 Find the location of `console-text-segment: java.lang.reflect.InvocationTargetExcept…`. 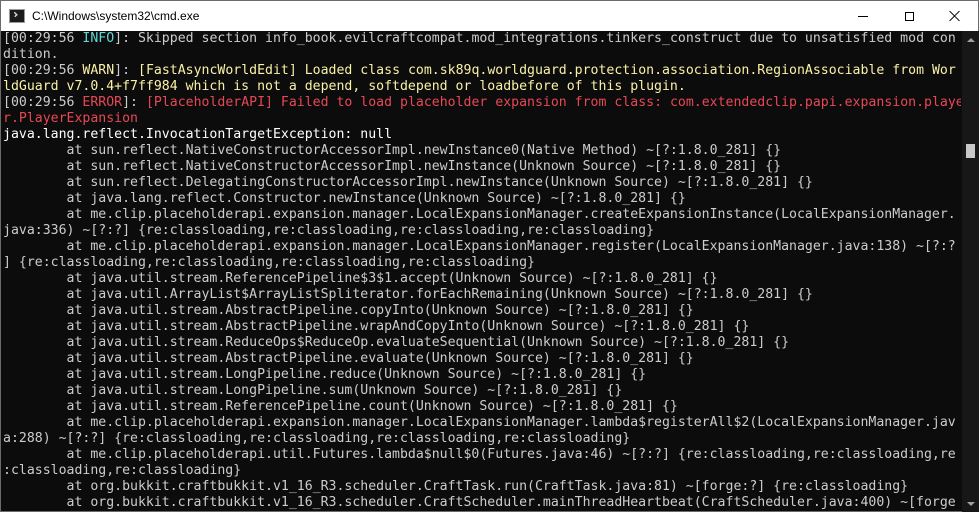

console-text-segment: java.lang.reflect.InvocationTargetExcept… is located at coordinates (198, 134).